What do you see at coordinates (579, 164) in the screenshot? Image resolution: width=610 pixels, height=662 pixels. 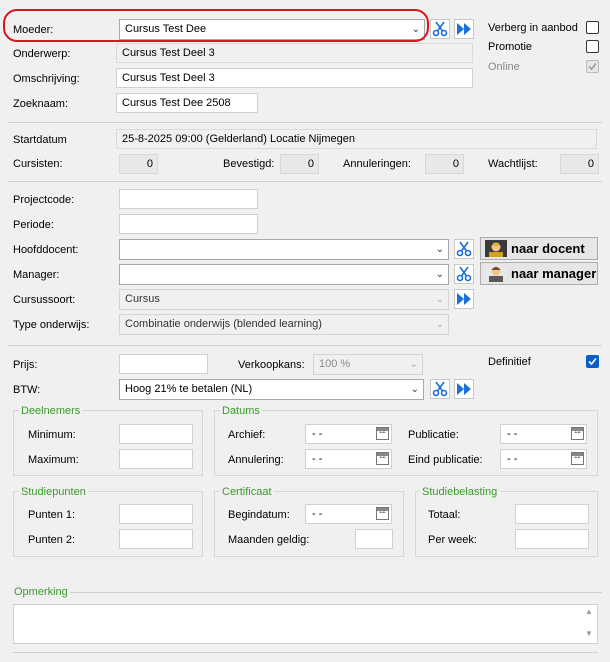 I see `wachtlijst-value: 0` at bounding box center [579, 164].